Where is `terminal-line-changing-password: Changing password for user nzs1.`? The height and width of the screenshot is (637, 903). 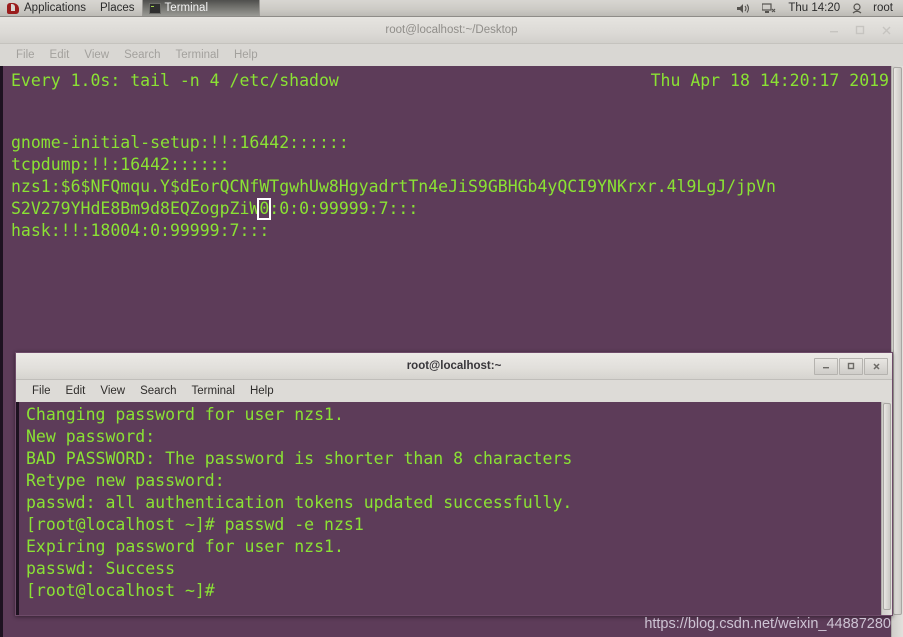 terminal-line-changing-password: Changing password for user nzs1. is located at coordinates (185, 414).